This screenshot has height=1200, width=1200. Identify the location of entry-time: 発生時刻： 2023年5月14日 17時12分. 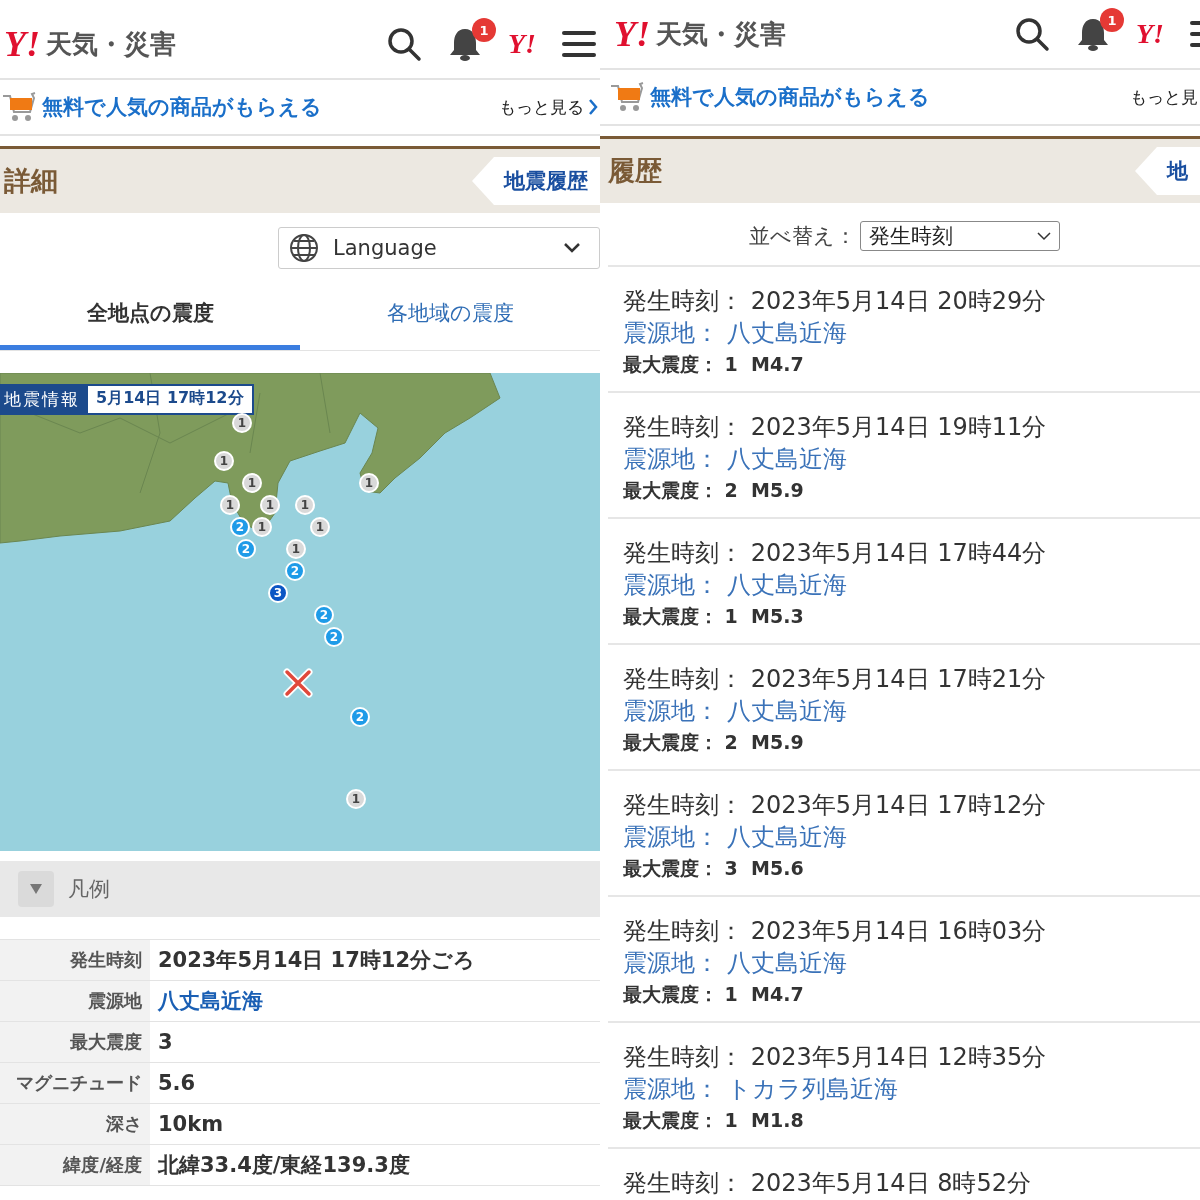
(911, 805).